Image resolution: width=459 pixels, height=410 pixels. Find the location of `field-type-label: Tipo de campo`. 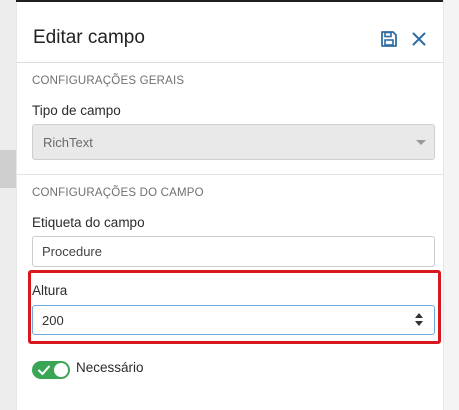

field-type-label: Tipo de campo is located at coordinates (76, 110).